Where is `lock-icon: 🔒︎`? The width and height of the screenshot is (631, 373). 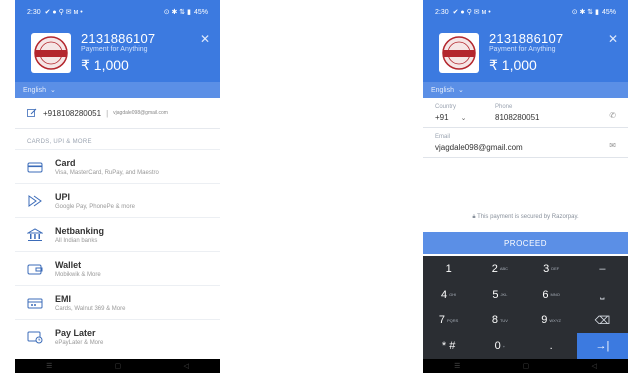
lock-icon: 🔒︎ is located at coordinates (474, 217).